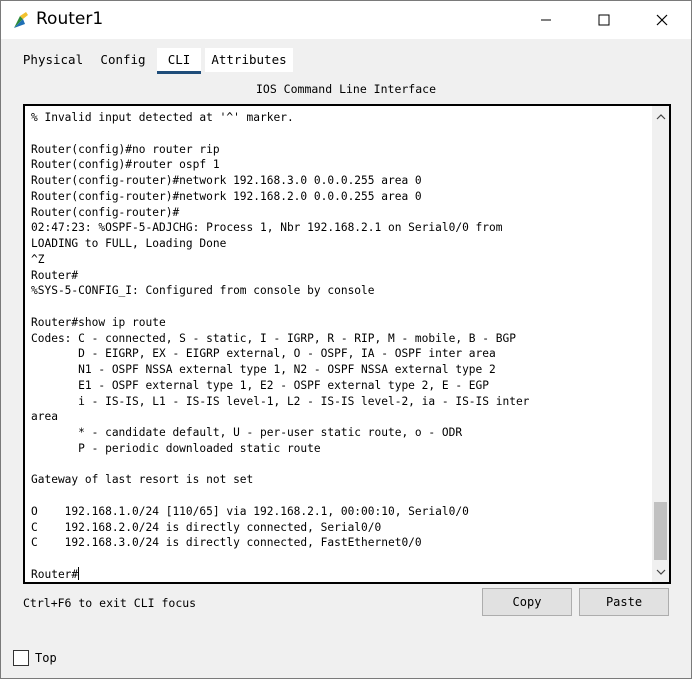 This screenshot has width=692, height=679. Describe the element at coordinates (346, 61) in the screenshot. I see `tab-bar: Physical Config CLI Attributes` at that location.